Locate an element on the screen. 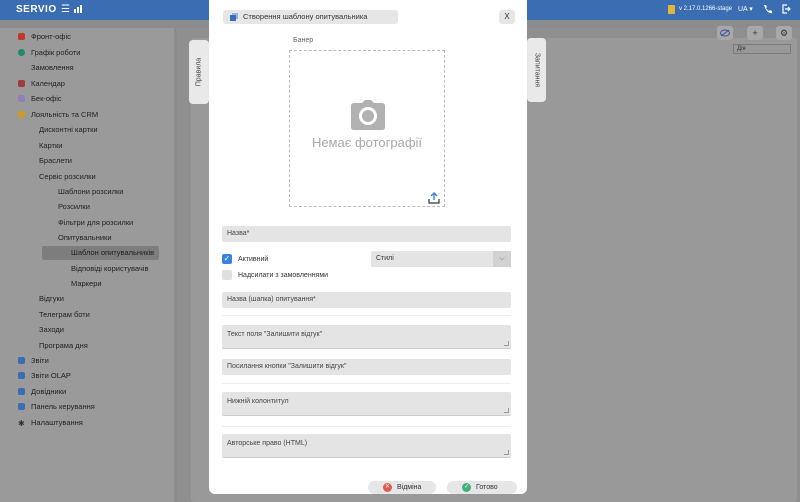  clock-icon is located at coordinates (21, 52).